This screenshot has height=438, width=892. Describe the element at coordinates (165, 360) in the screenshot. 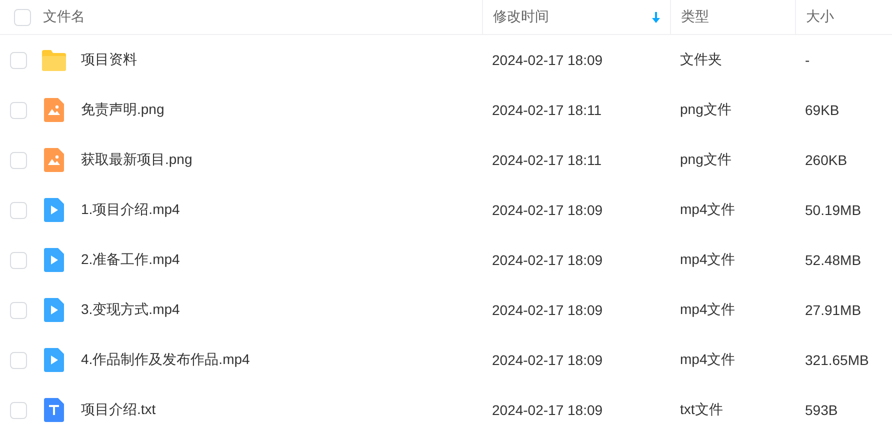

I see `file-name: 4.作品制作及发布作品.mp4` at that location.